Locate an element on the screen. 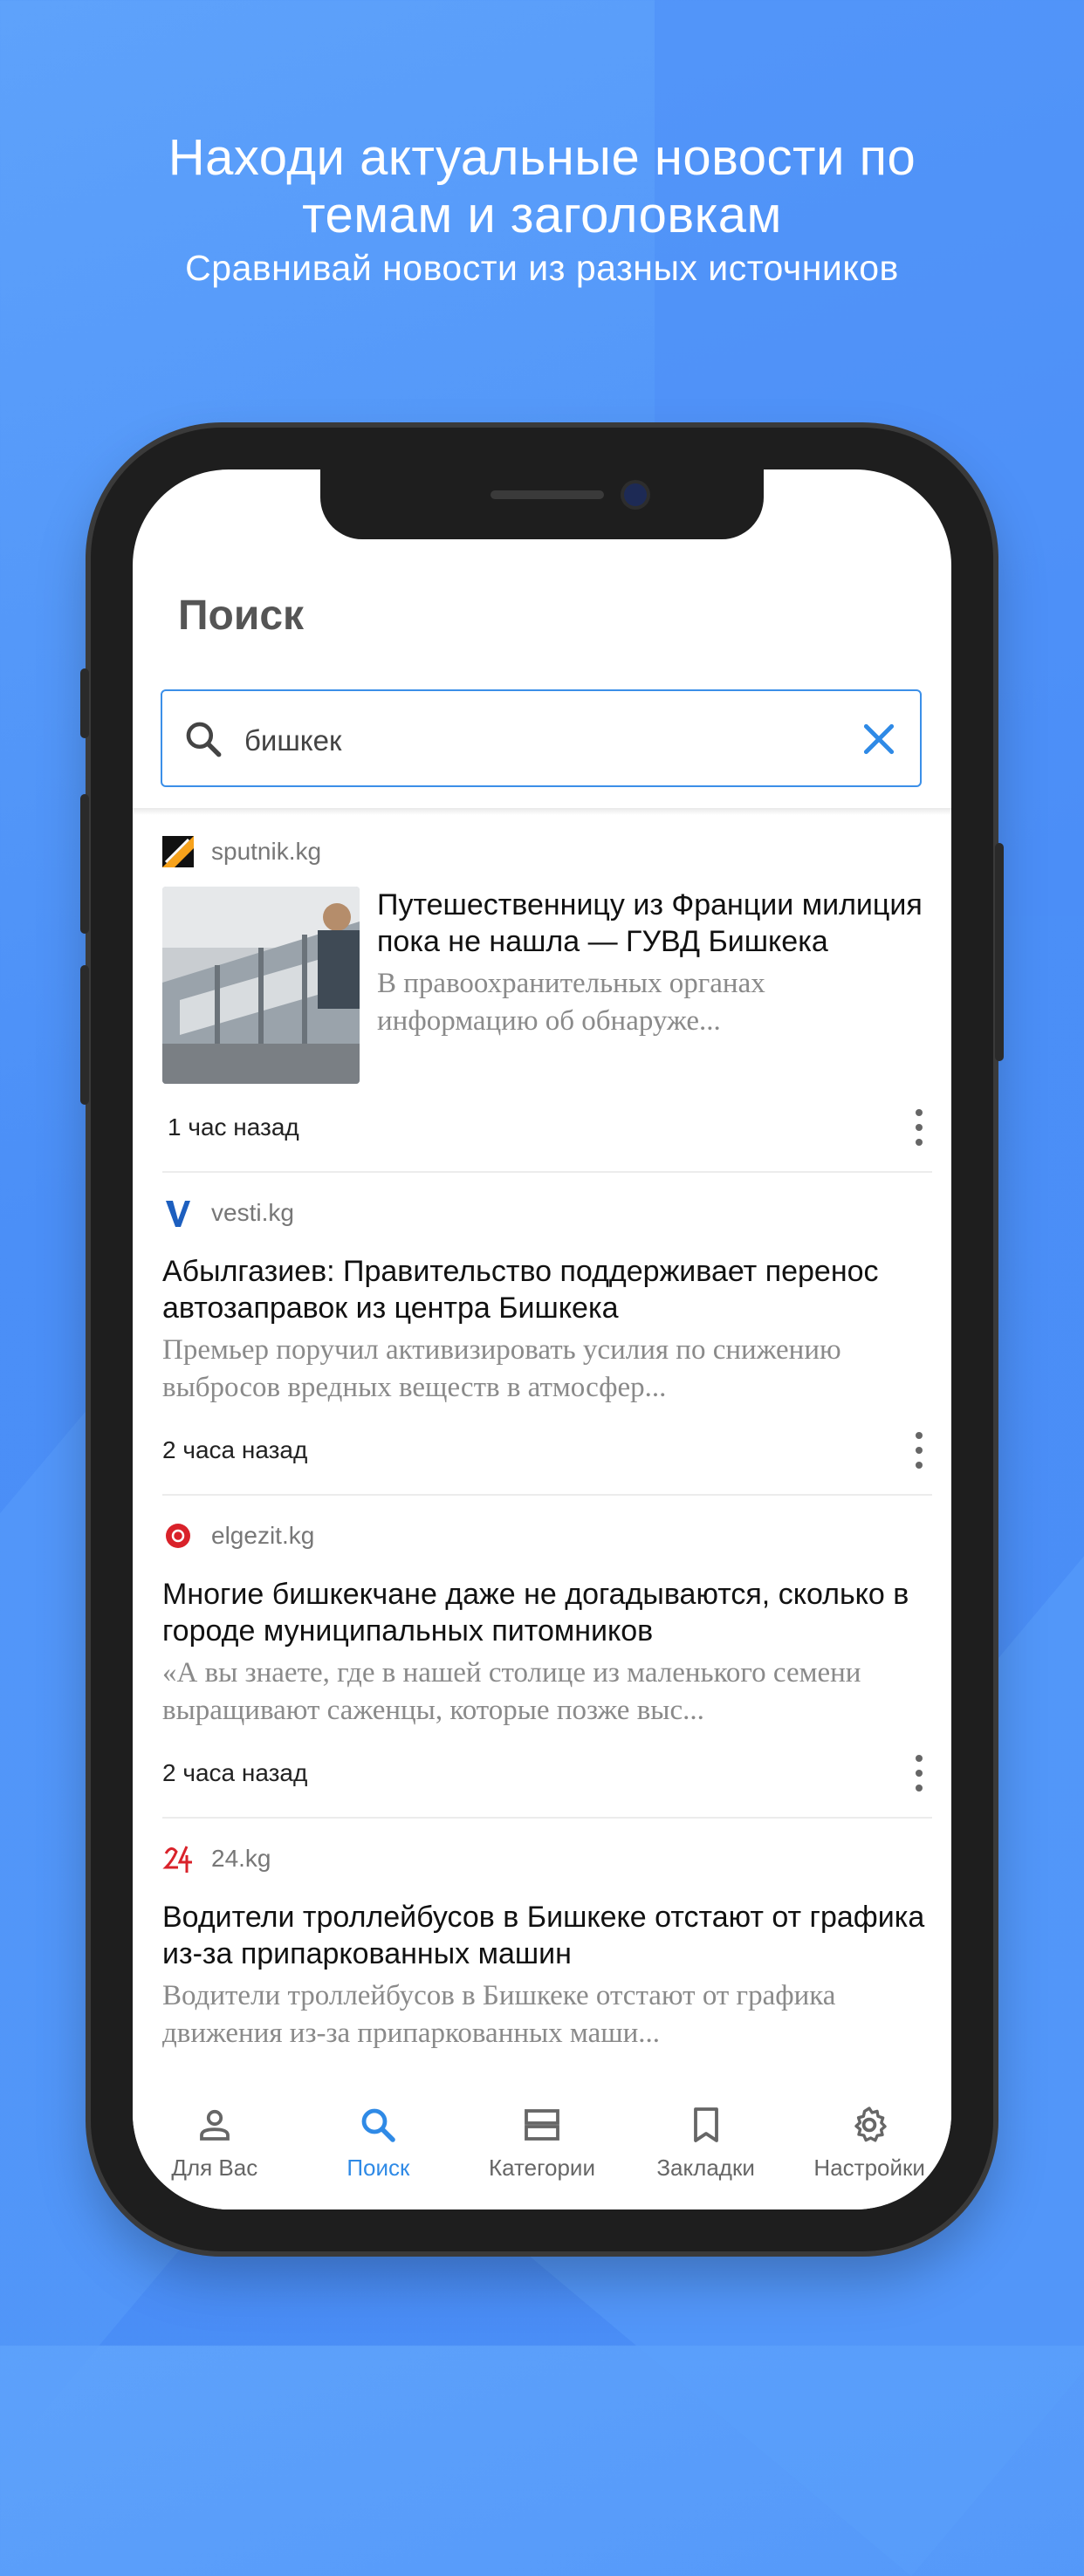  nav-categories: Категории is located at coordinates (542, 2147).